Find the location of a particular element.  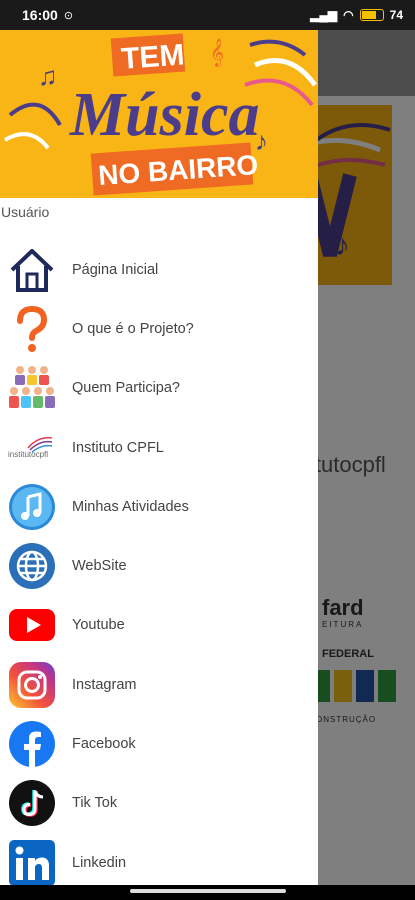

status-time: 16:00 is located at coordinates (40, 15).